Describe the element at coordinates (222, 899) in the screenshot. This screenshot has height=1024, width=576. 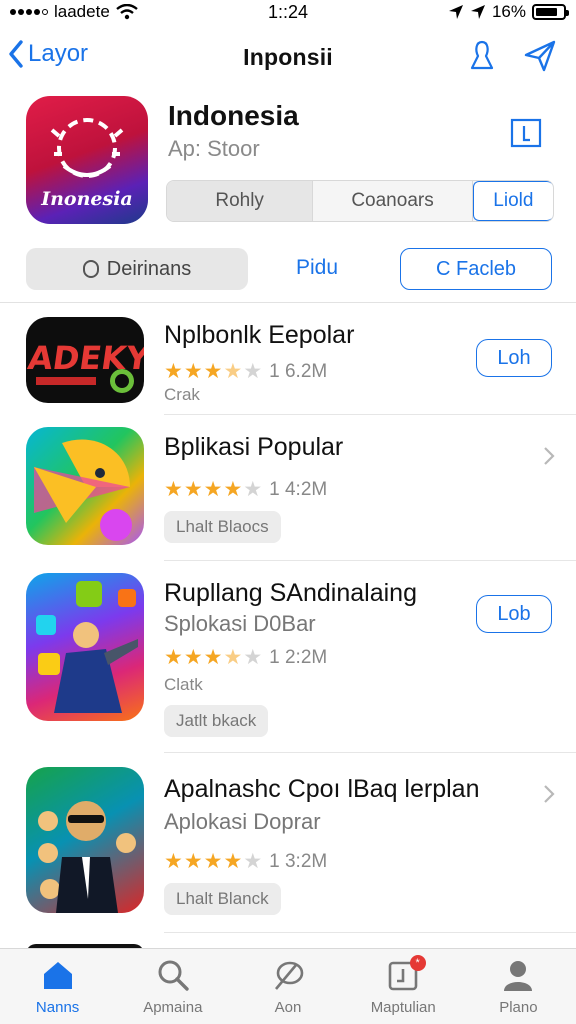
I see `list-item-tag: Lhalt Blanck` at that location.